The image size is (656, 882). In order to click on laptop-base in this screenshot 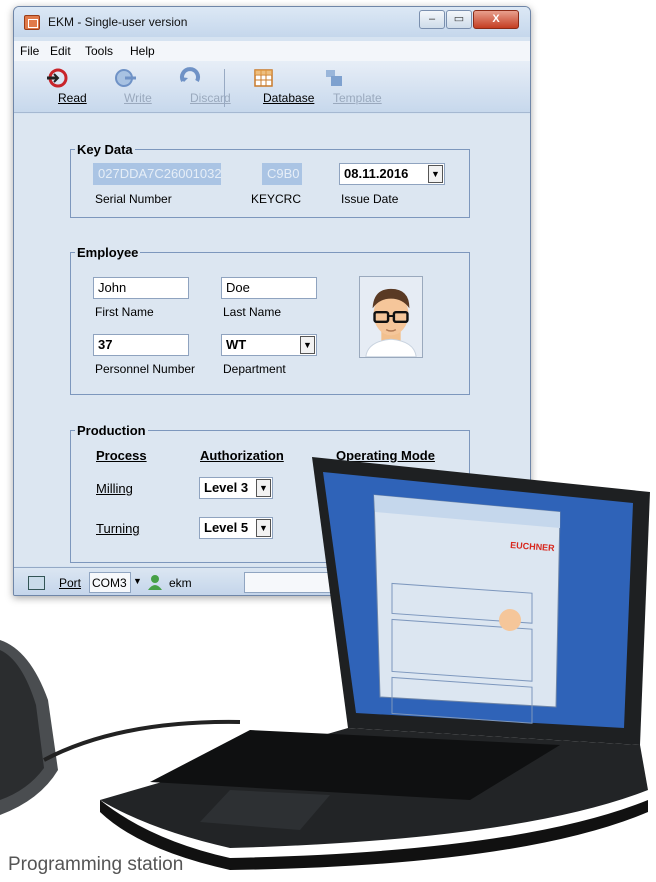, I will do `click(374, 788)`.